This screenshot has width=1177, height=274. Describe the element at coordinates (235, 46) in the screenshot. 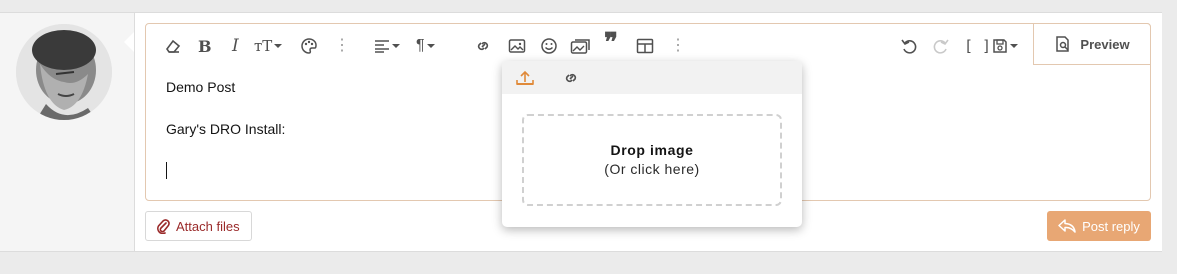

I see `italic-icon: I` at that location.